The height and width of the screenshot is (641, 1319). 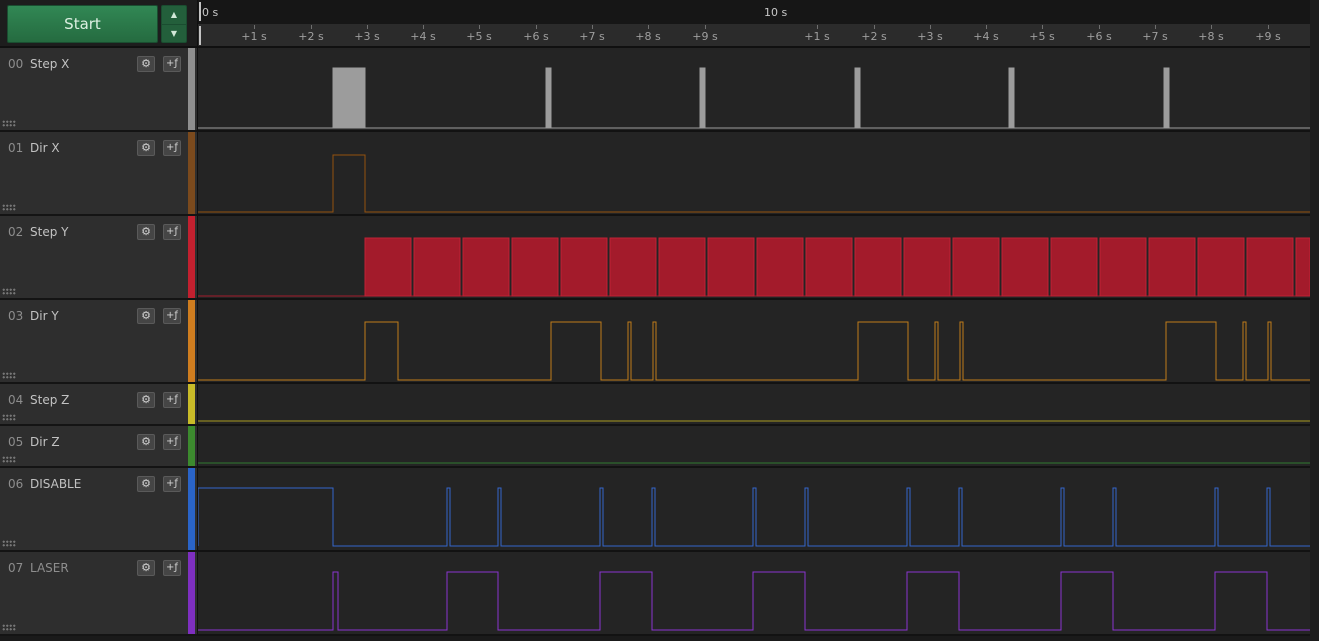 I want to click on channel-name: Dir Z, so click(x=45, y=442).